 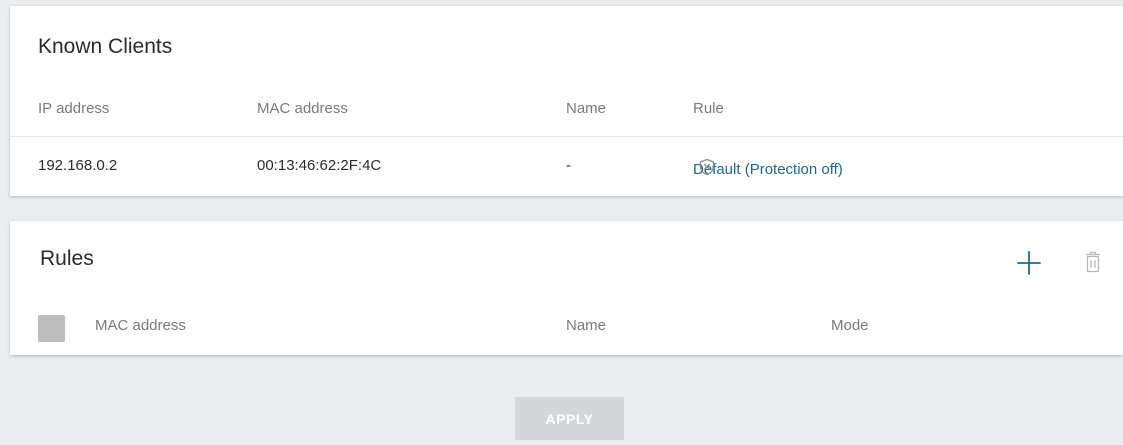 I want to click on column-header-name: Name, so click(x=586, y=108).